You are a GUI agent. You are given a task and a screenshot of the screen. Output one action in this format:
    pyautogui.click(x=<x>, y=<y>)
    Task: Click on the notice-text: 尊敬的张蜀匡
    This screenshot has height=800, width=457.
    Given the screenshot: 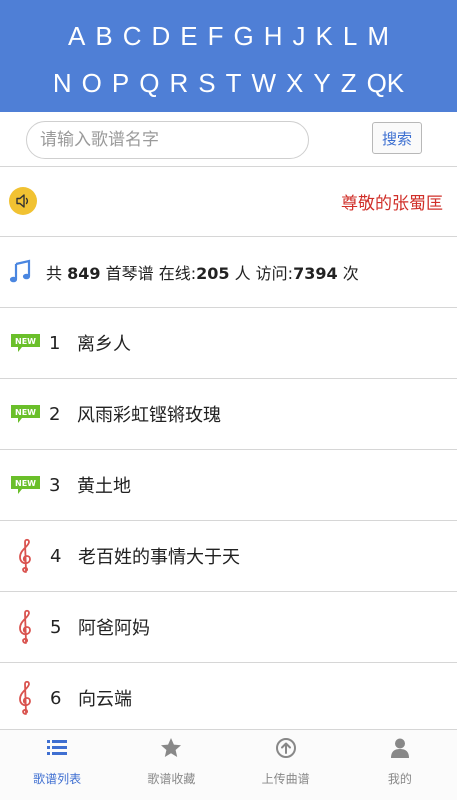 What is the action you would take?
    pyautogui.click(x=392, y=204)
    